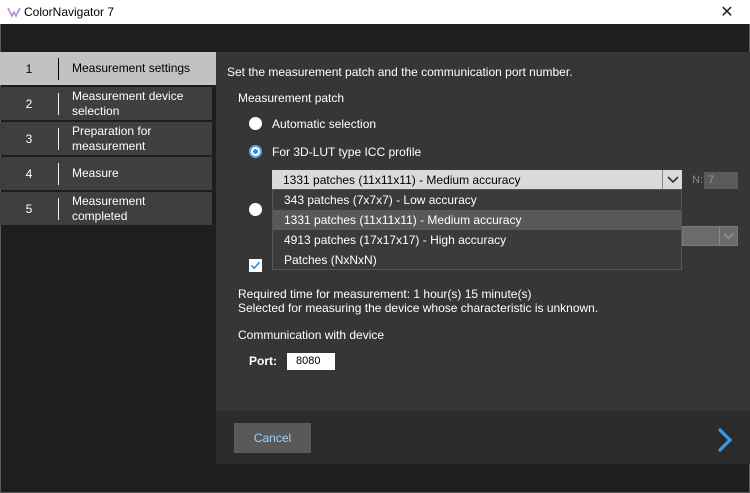 The image size is (750, 493). Describe the element at coordinates (29, 103) in the screenshot. I see `step-number: 2` at that location.